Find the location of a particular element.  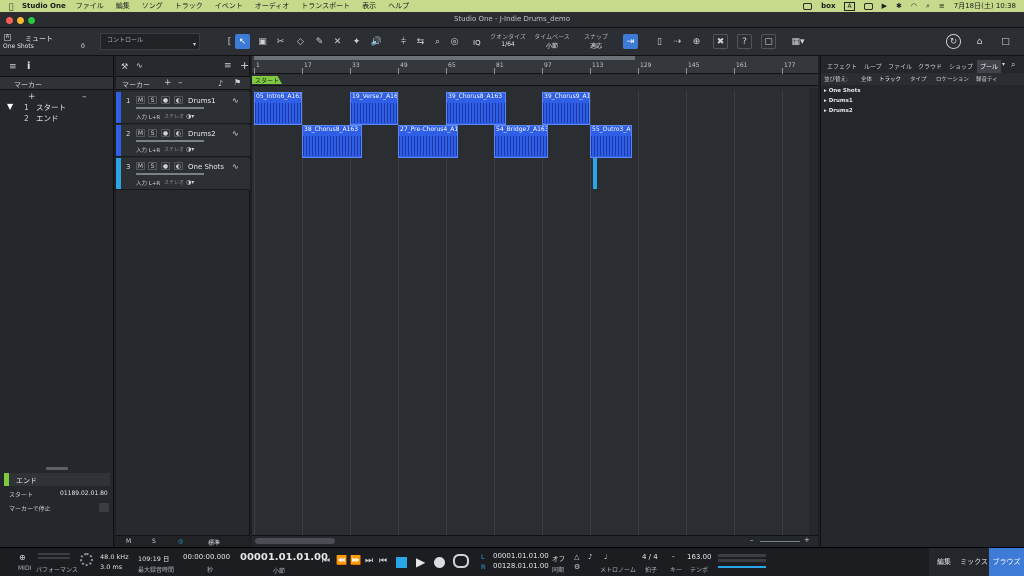

play-status-icon: ▶ is located at coordinates (884, 6).